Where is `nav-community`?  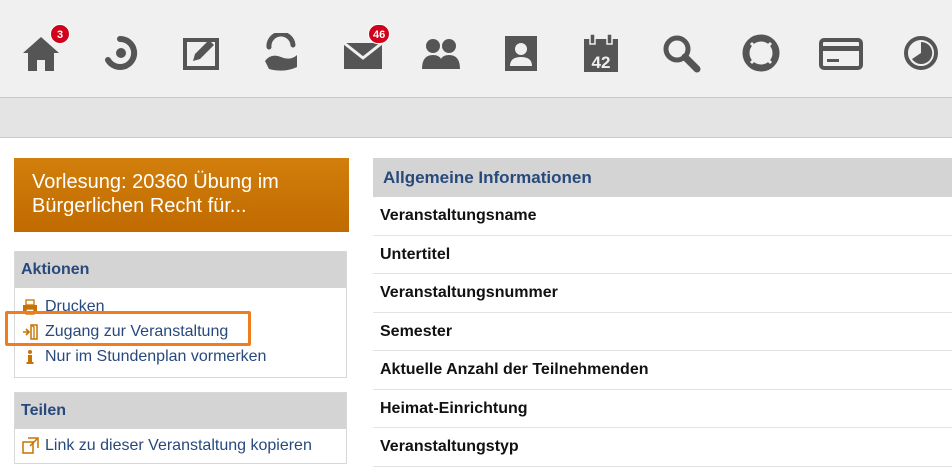
nav-community is located at coordinates (281, 53).